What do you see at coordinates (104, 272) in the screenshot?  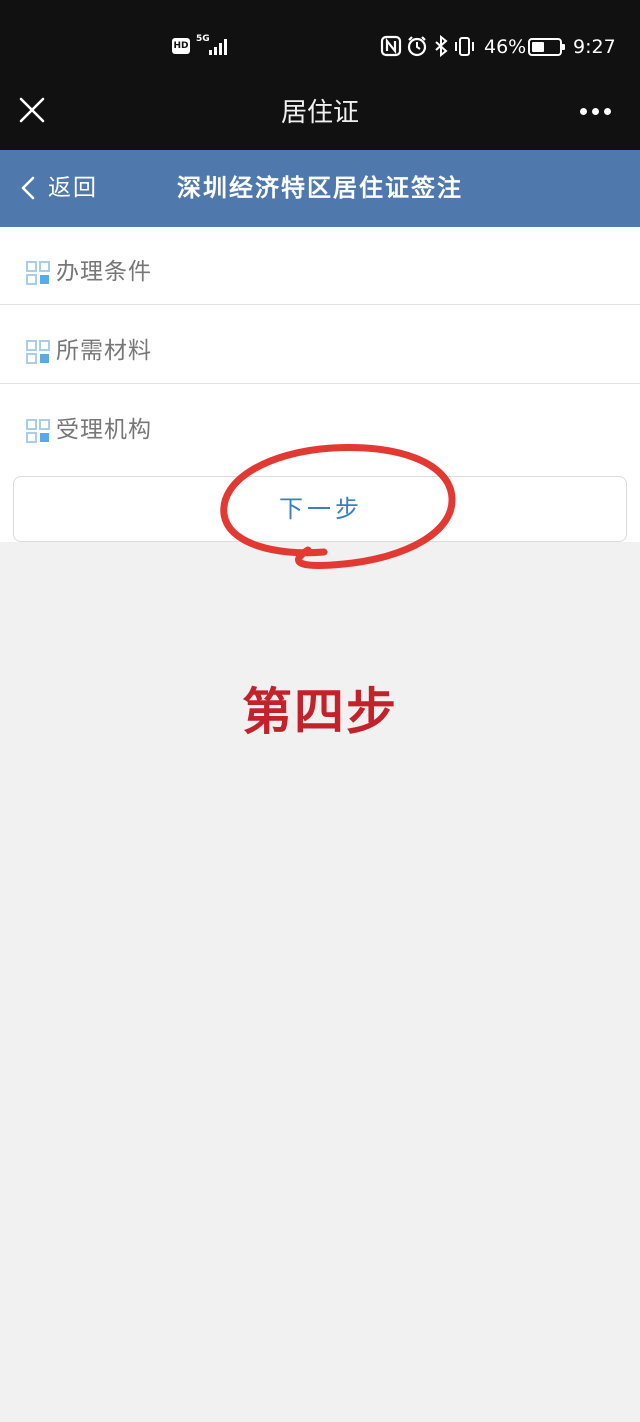 I see `menu-item-label: 办理条件` at bounding box center [104, 272].